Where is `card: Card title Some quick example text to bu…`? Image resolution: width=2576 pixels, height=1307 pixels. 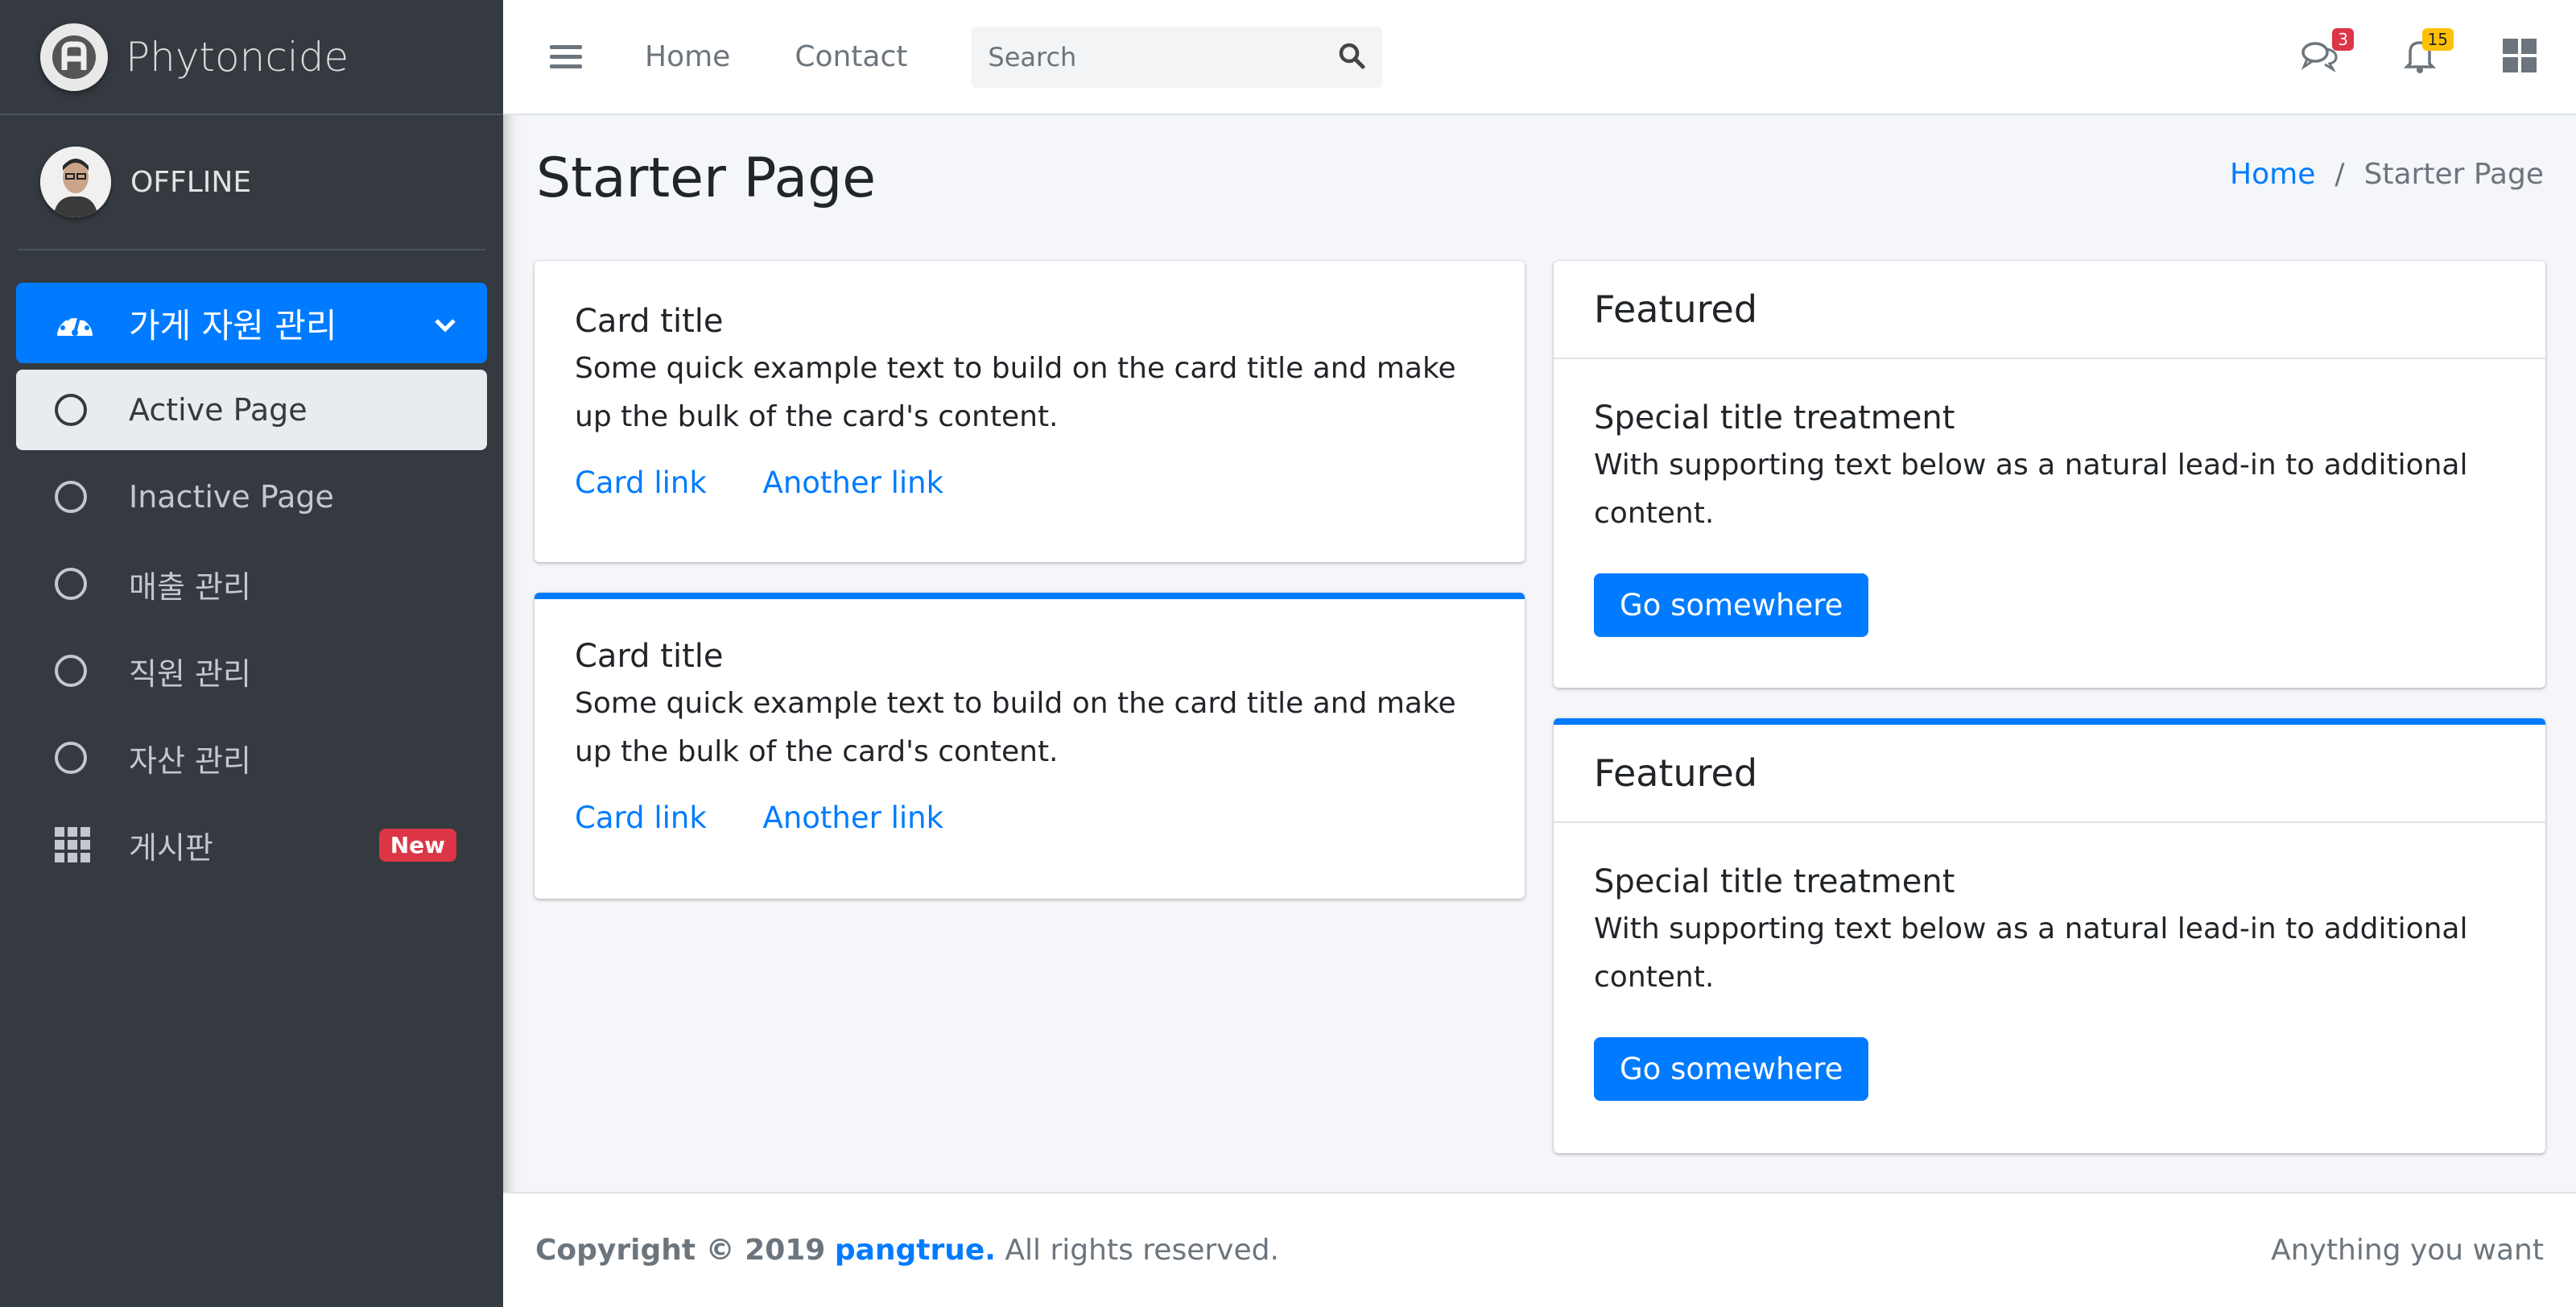 card: Card title Some quick example text to bu… is located at coordinates (1030, 412).